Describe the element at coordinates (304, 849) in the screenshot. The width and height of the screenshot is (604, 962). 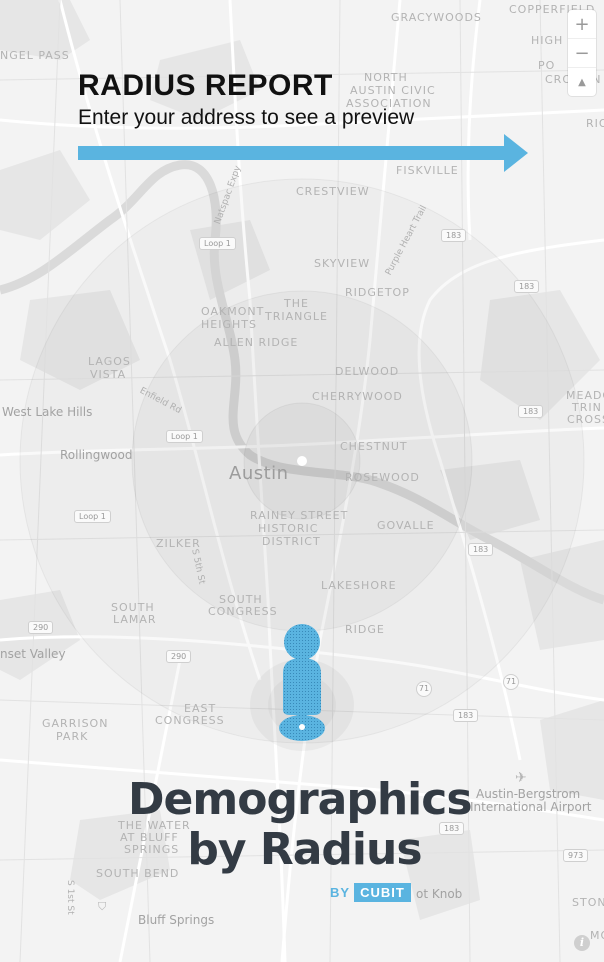
I see `logo-line-by-radius: by Radius` at that location.